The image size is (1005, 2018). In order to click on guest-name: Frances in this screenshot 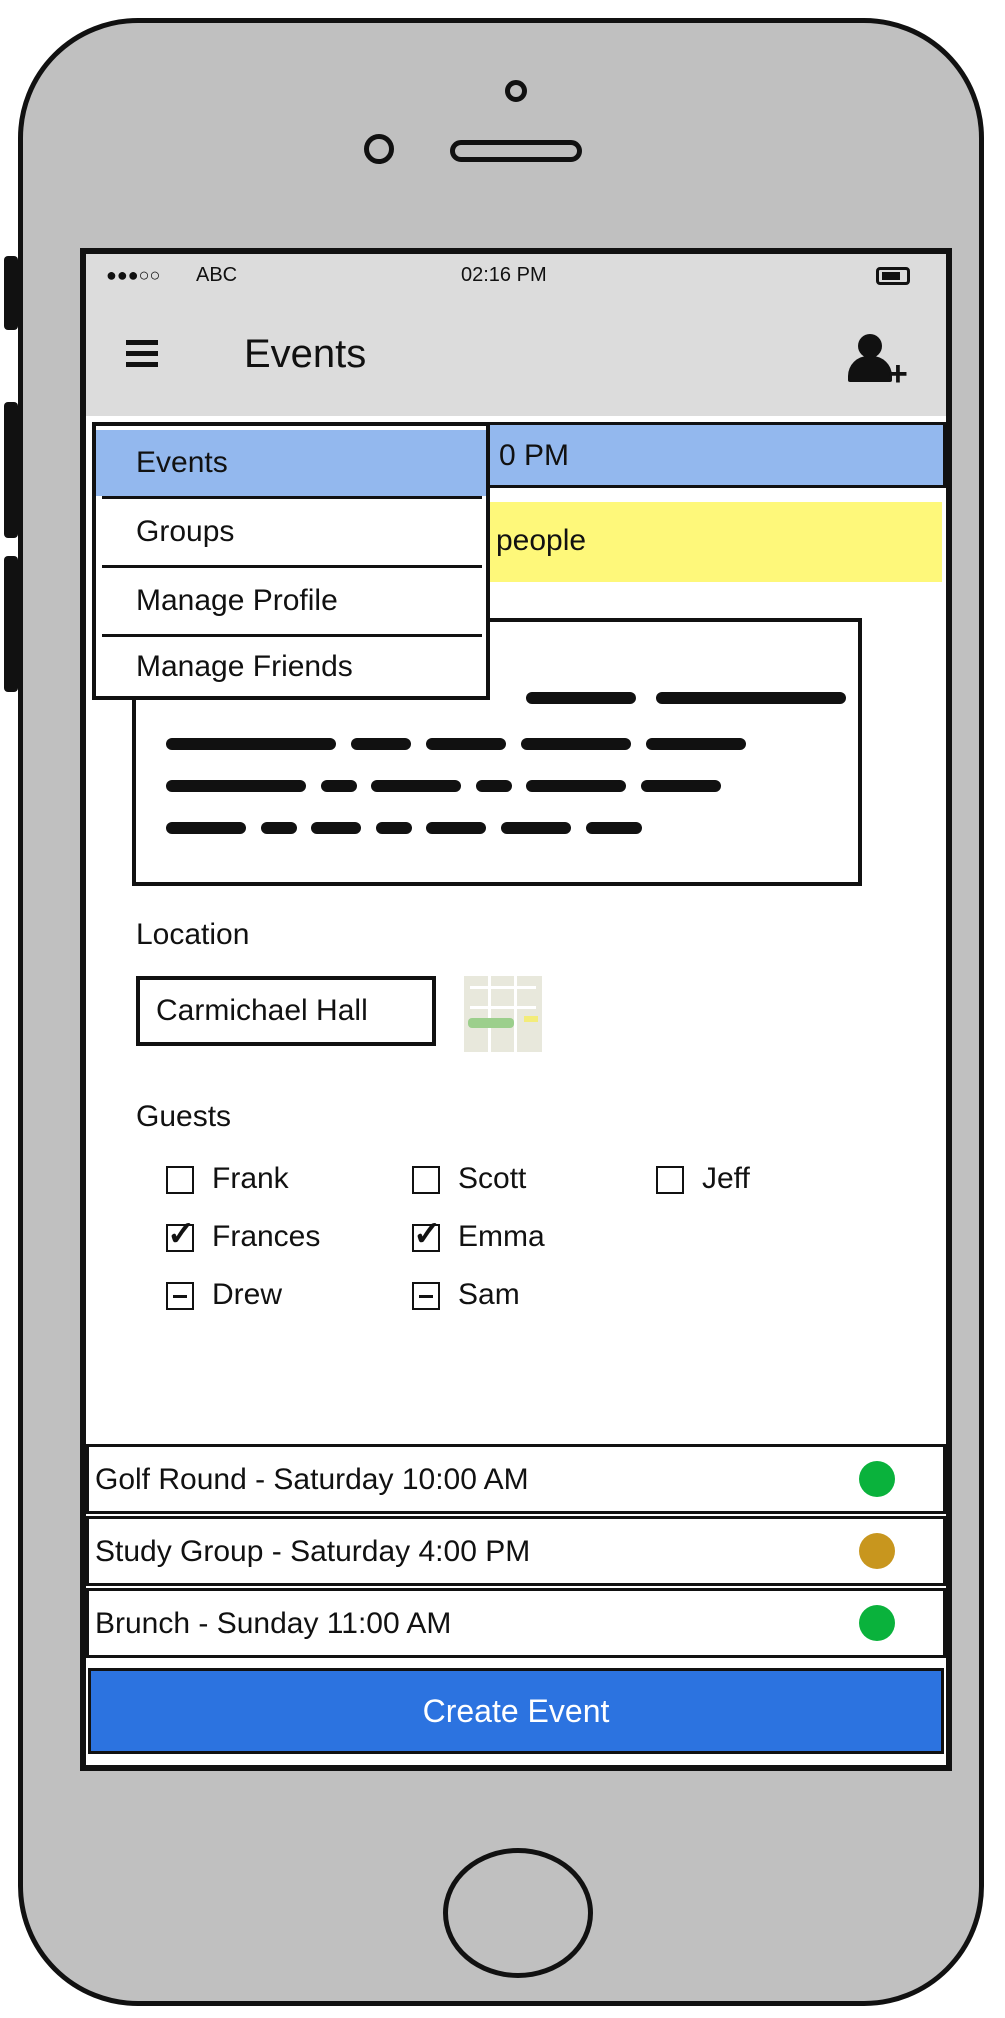, I will do `click(266, 1236)`.